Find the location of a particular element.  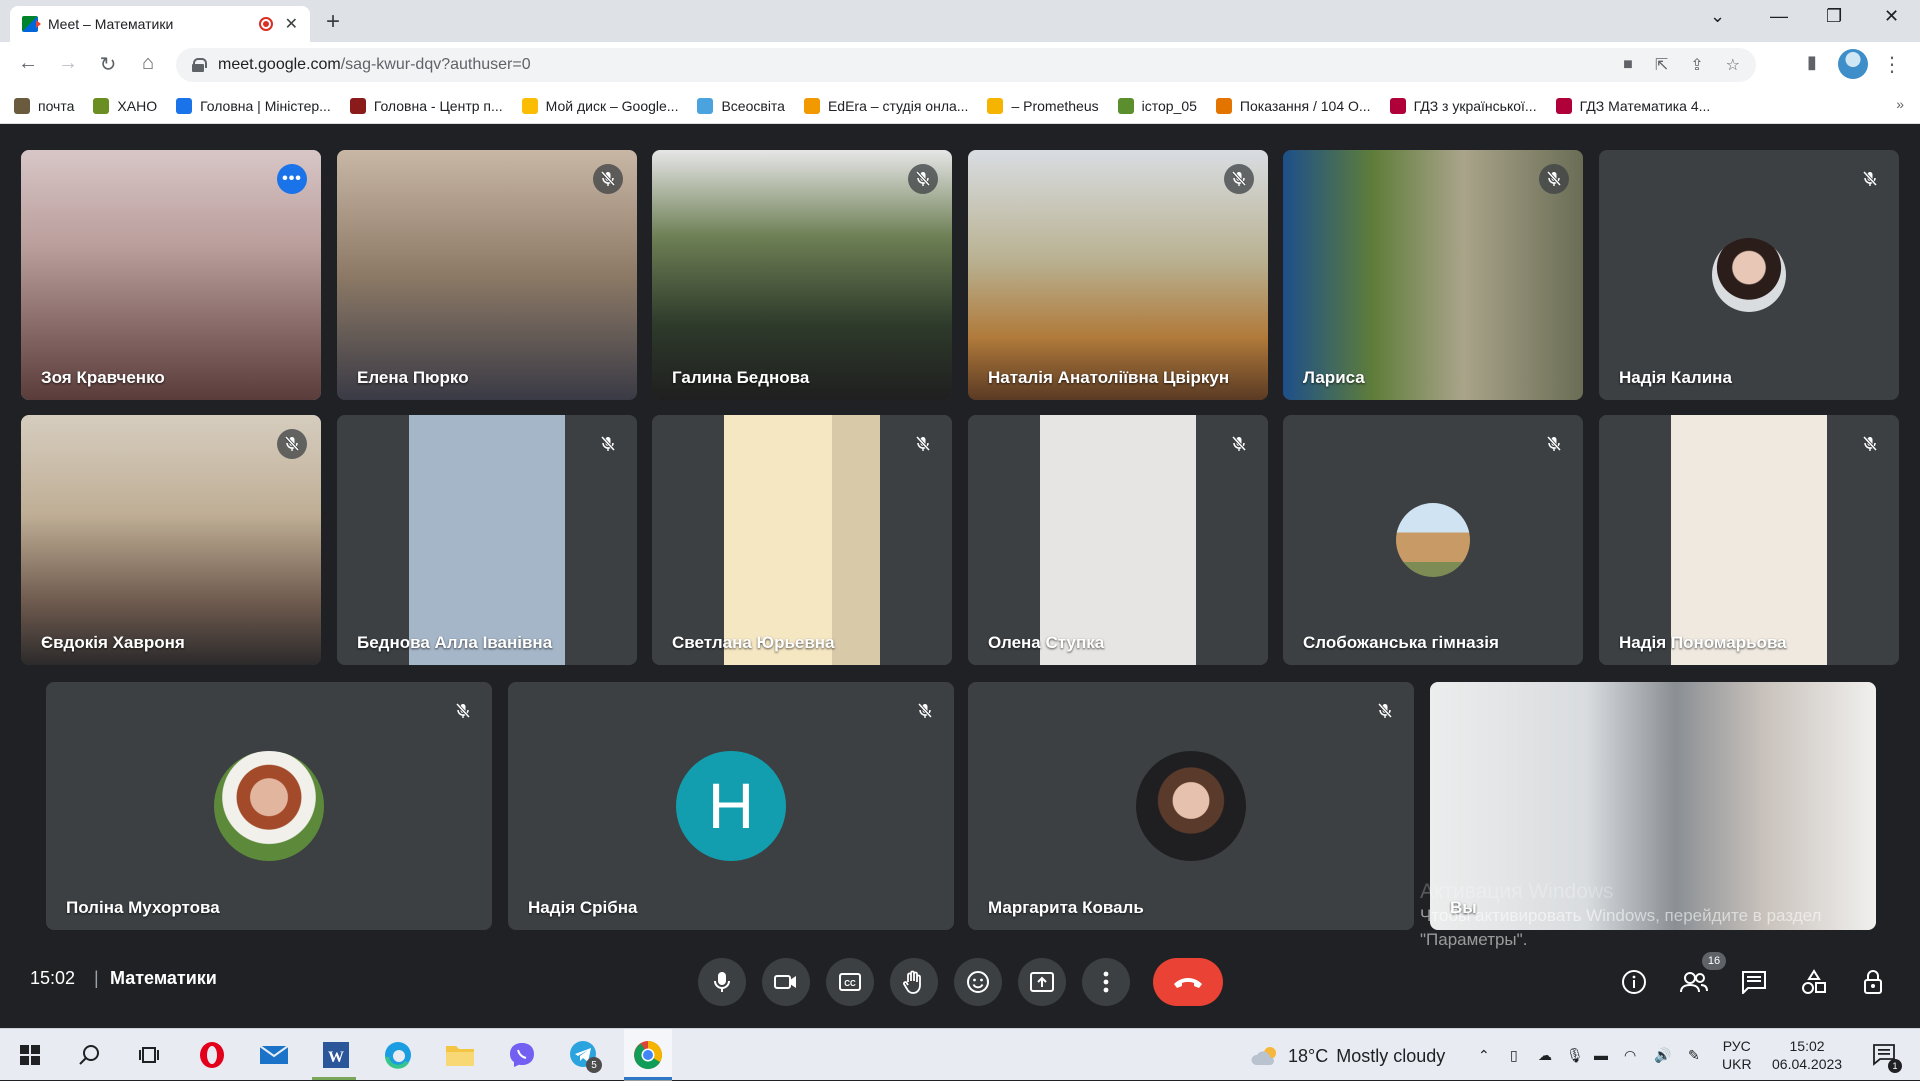

participant-tile: Беднова Алла Іванівна is located at coordinates (487, 540).